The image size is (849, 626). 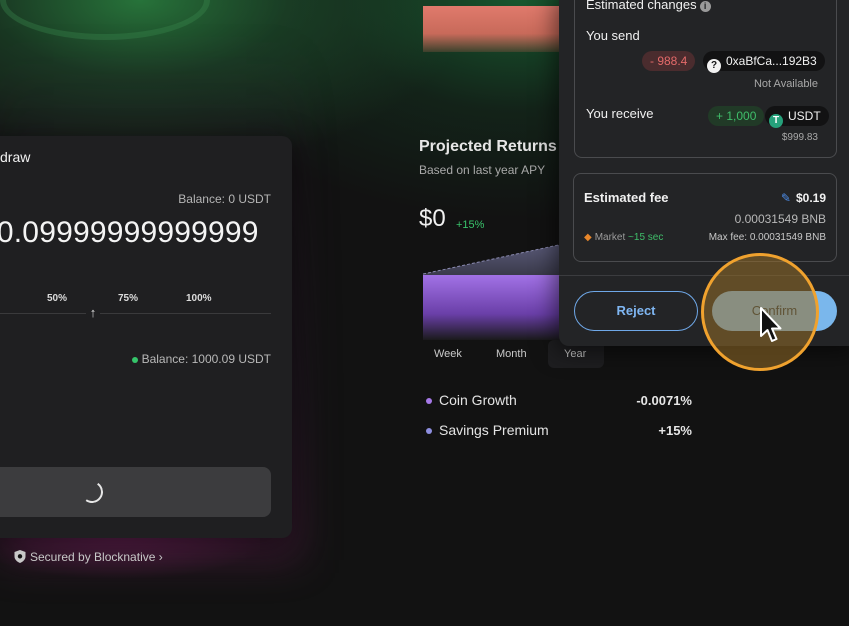 I want to click on send-amount-badge: - 988.4, so click(x=669, y=61).